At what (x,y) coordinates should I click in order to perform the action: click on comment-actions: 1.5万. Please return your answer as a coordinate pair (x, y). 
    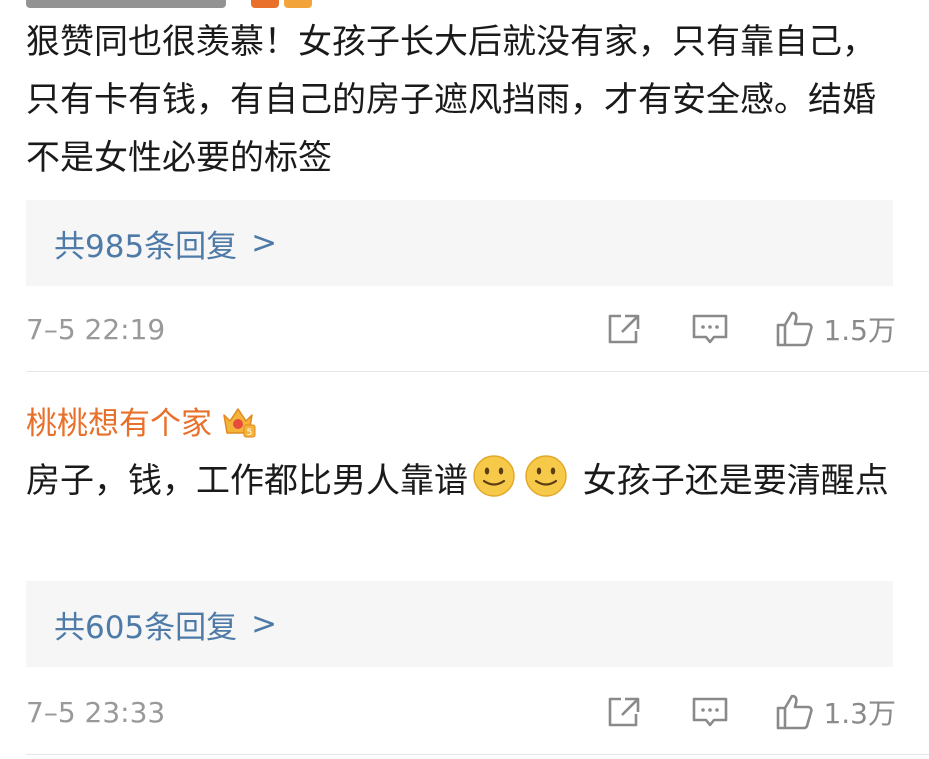
    Looking at the image, I should click on (750, 329).